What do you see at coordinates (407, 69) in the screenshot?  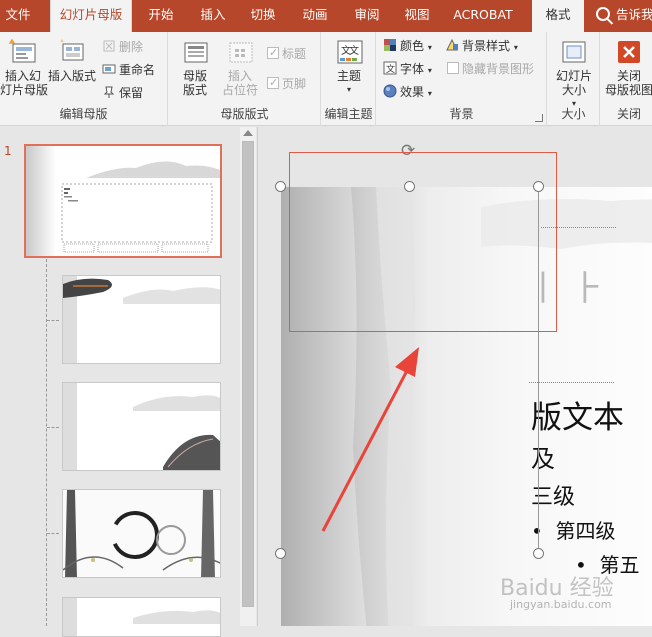 I see `fonts-button: 文字体 ▾` at bounding box center [407, 69].